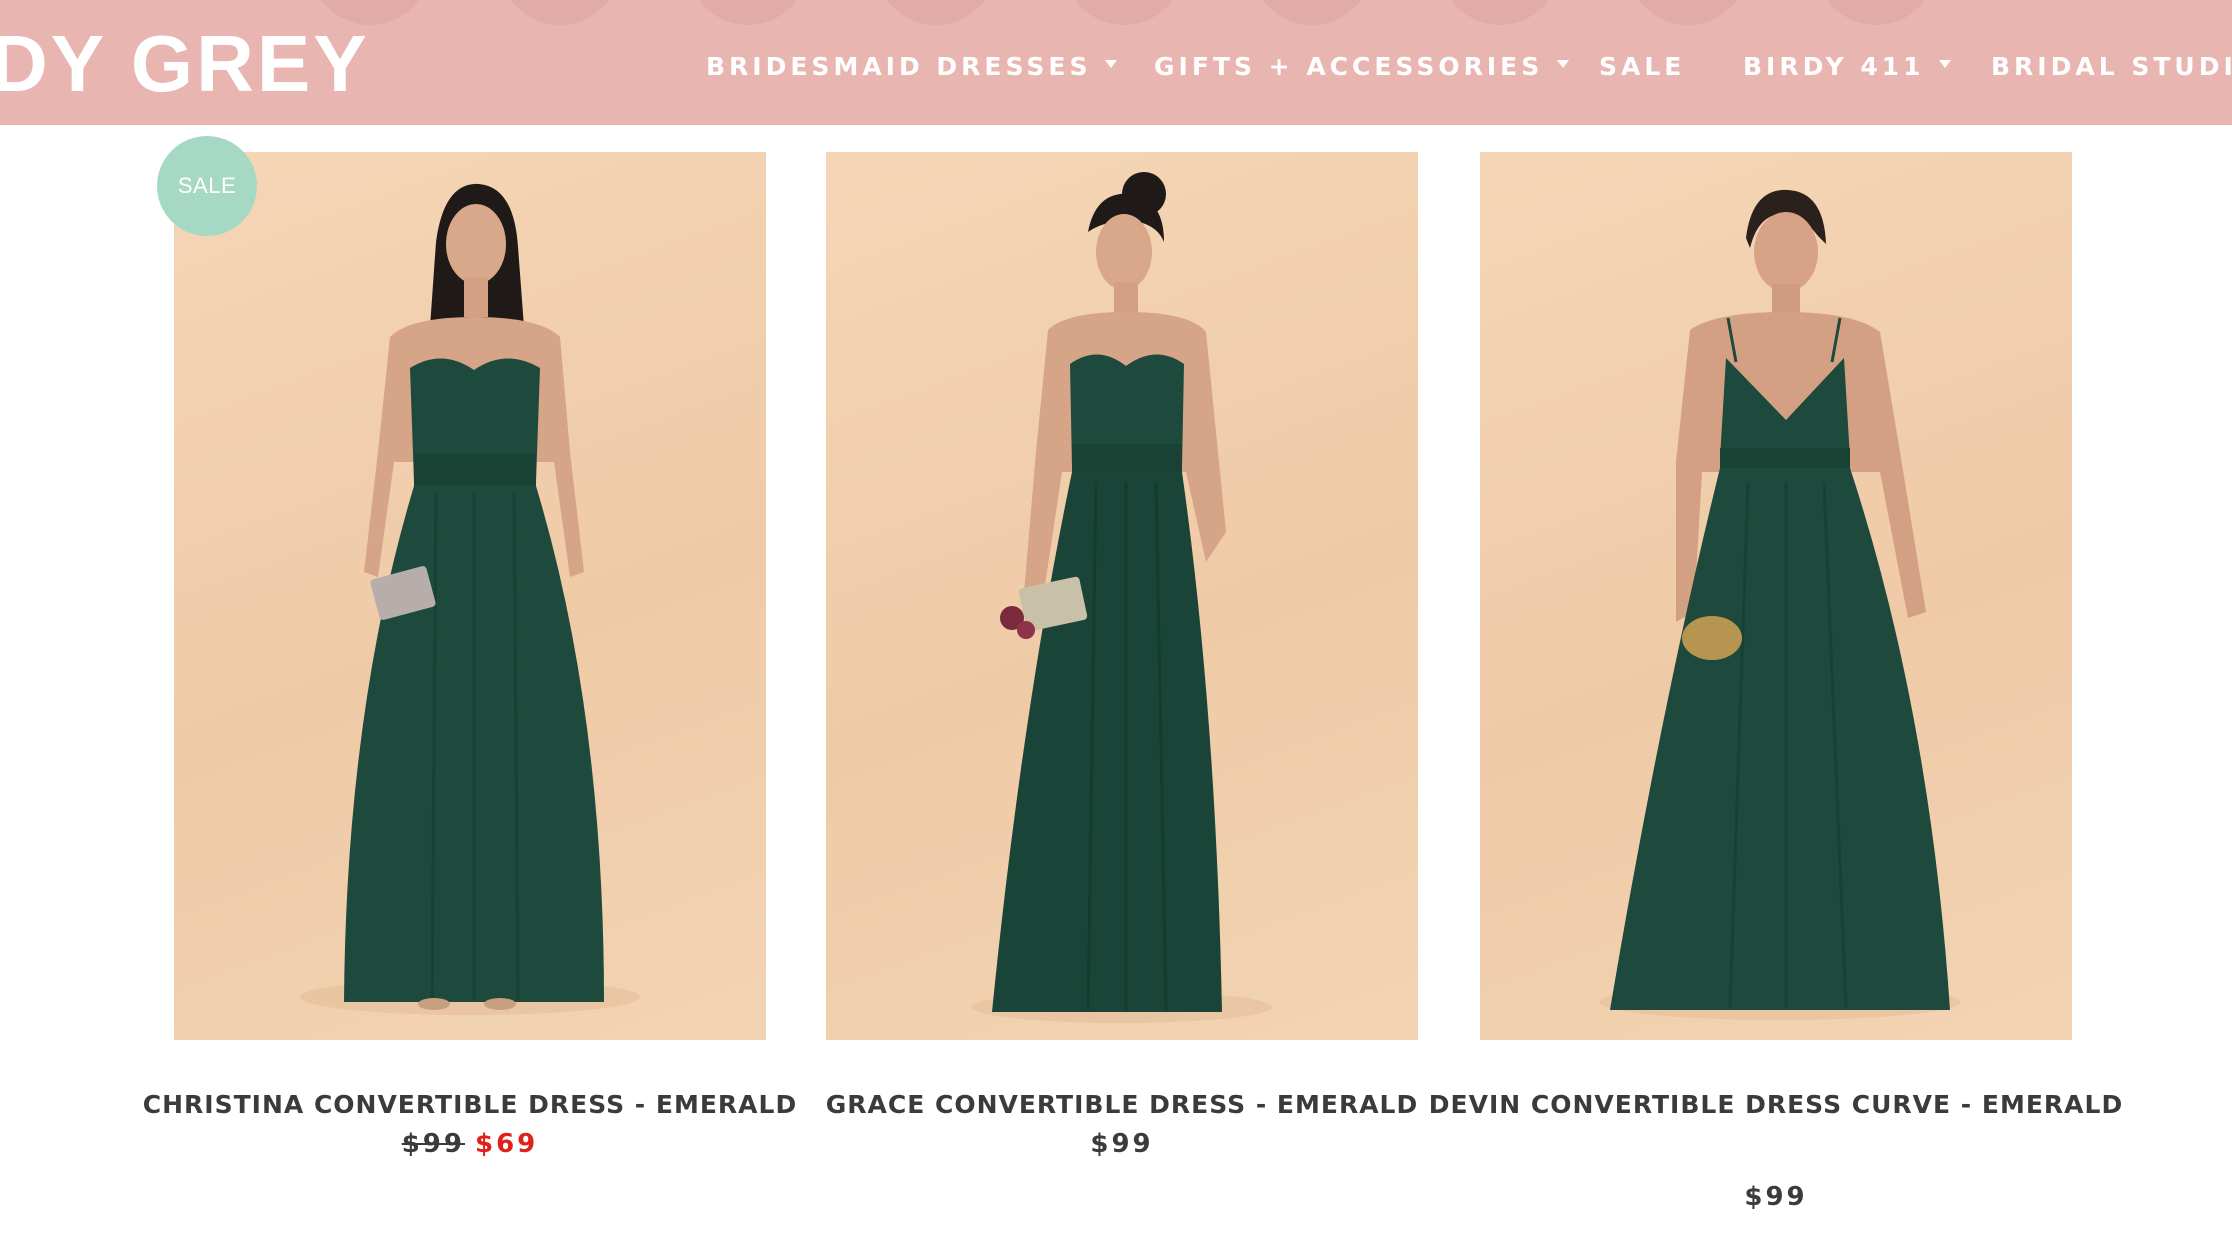 The image size is (2232, 1252). I want to click on sale-badge: SALE, so click(207, 186).